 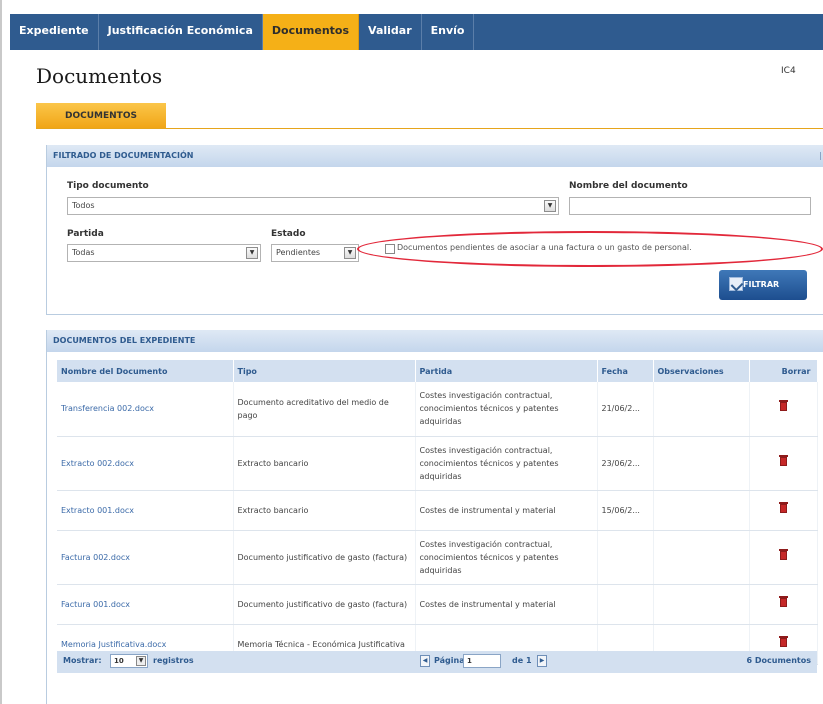 What do you see at coordinates (82, 660) in the screenshot?
I see `show-label: Mostrar:` at bounding box center [82, 660].